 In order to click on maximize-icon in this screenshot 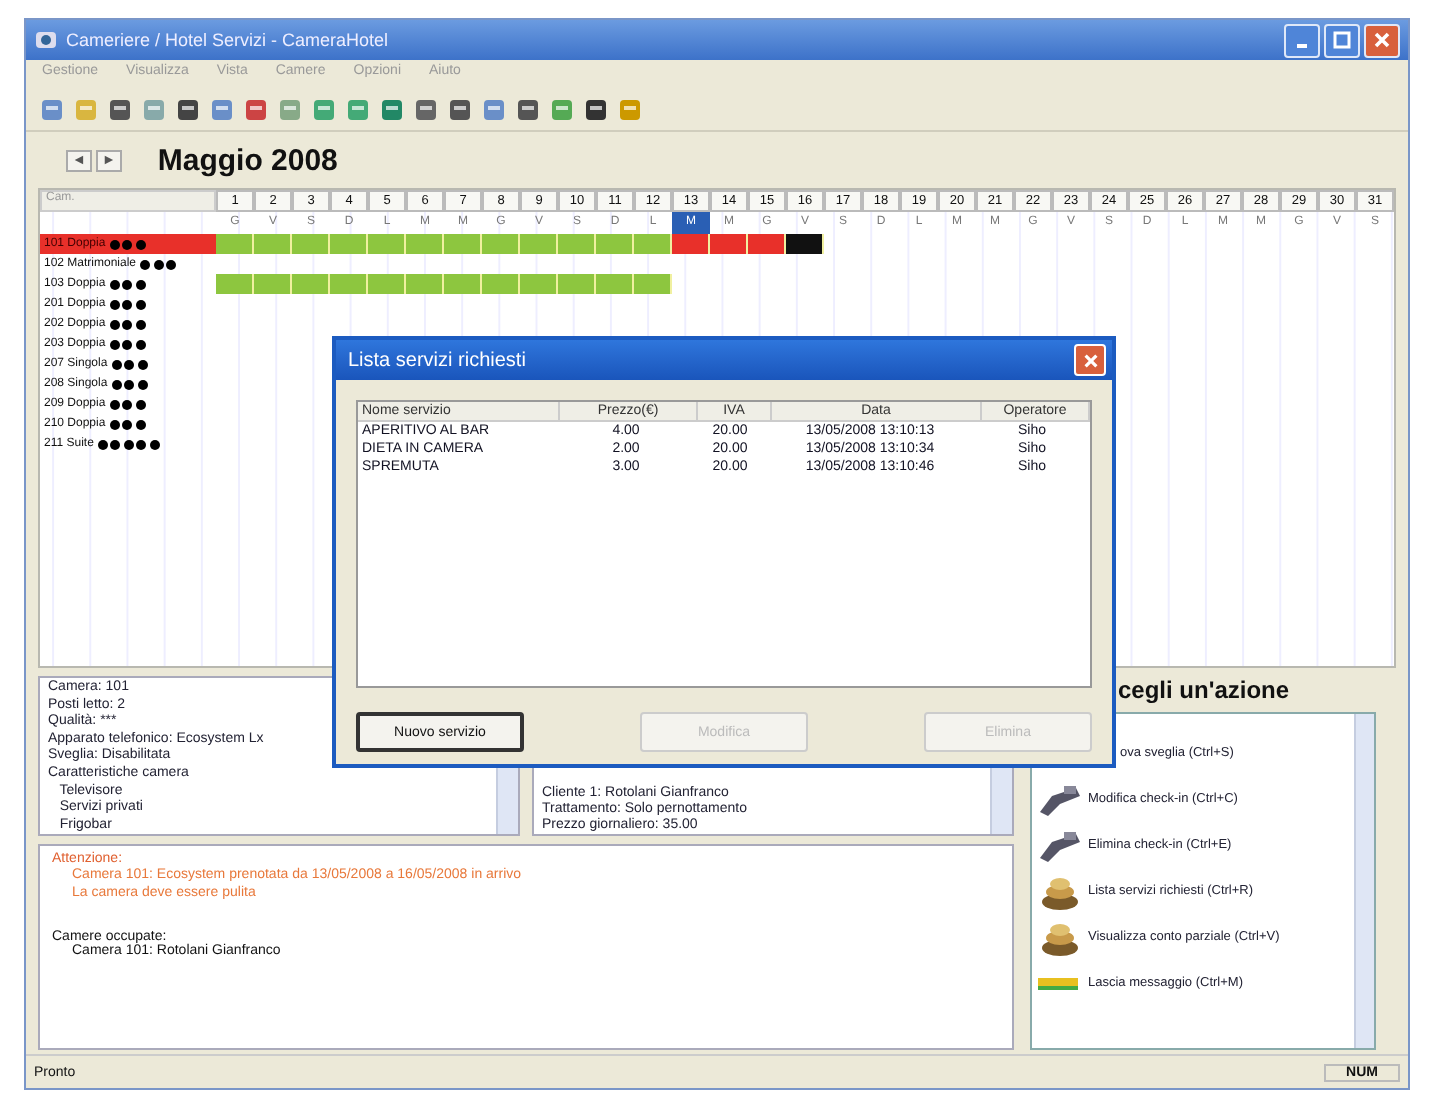, I will do `click(1342, 40)`.